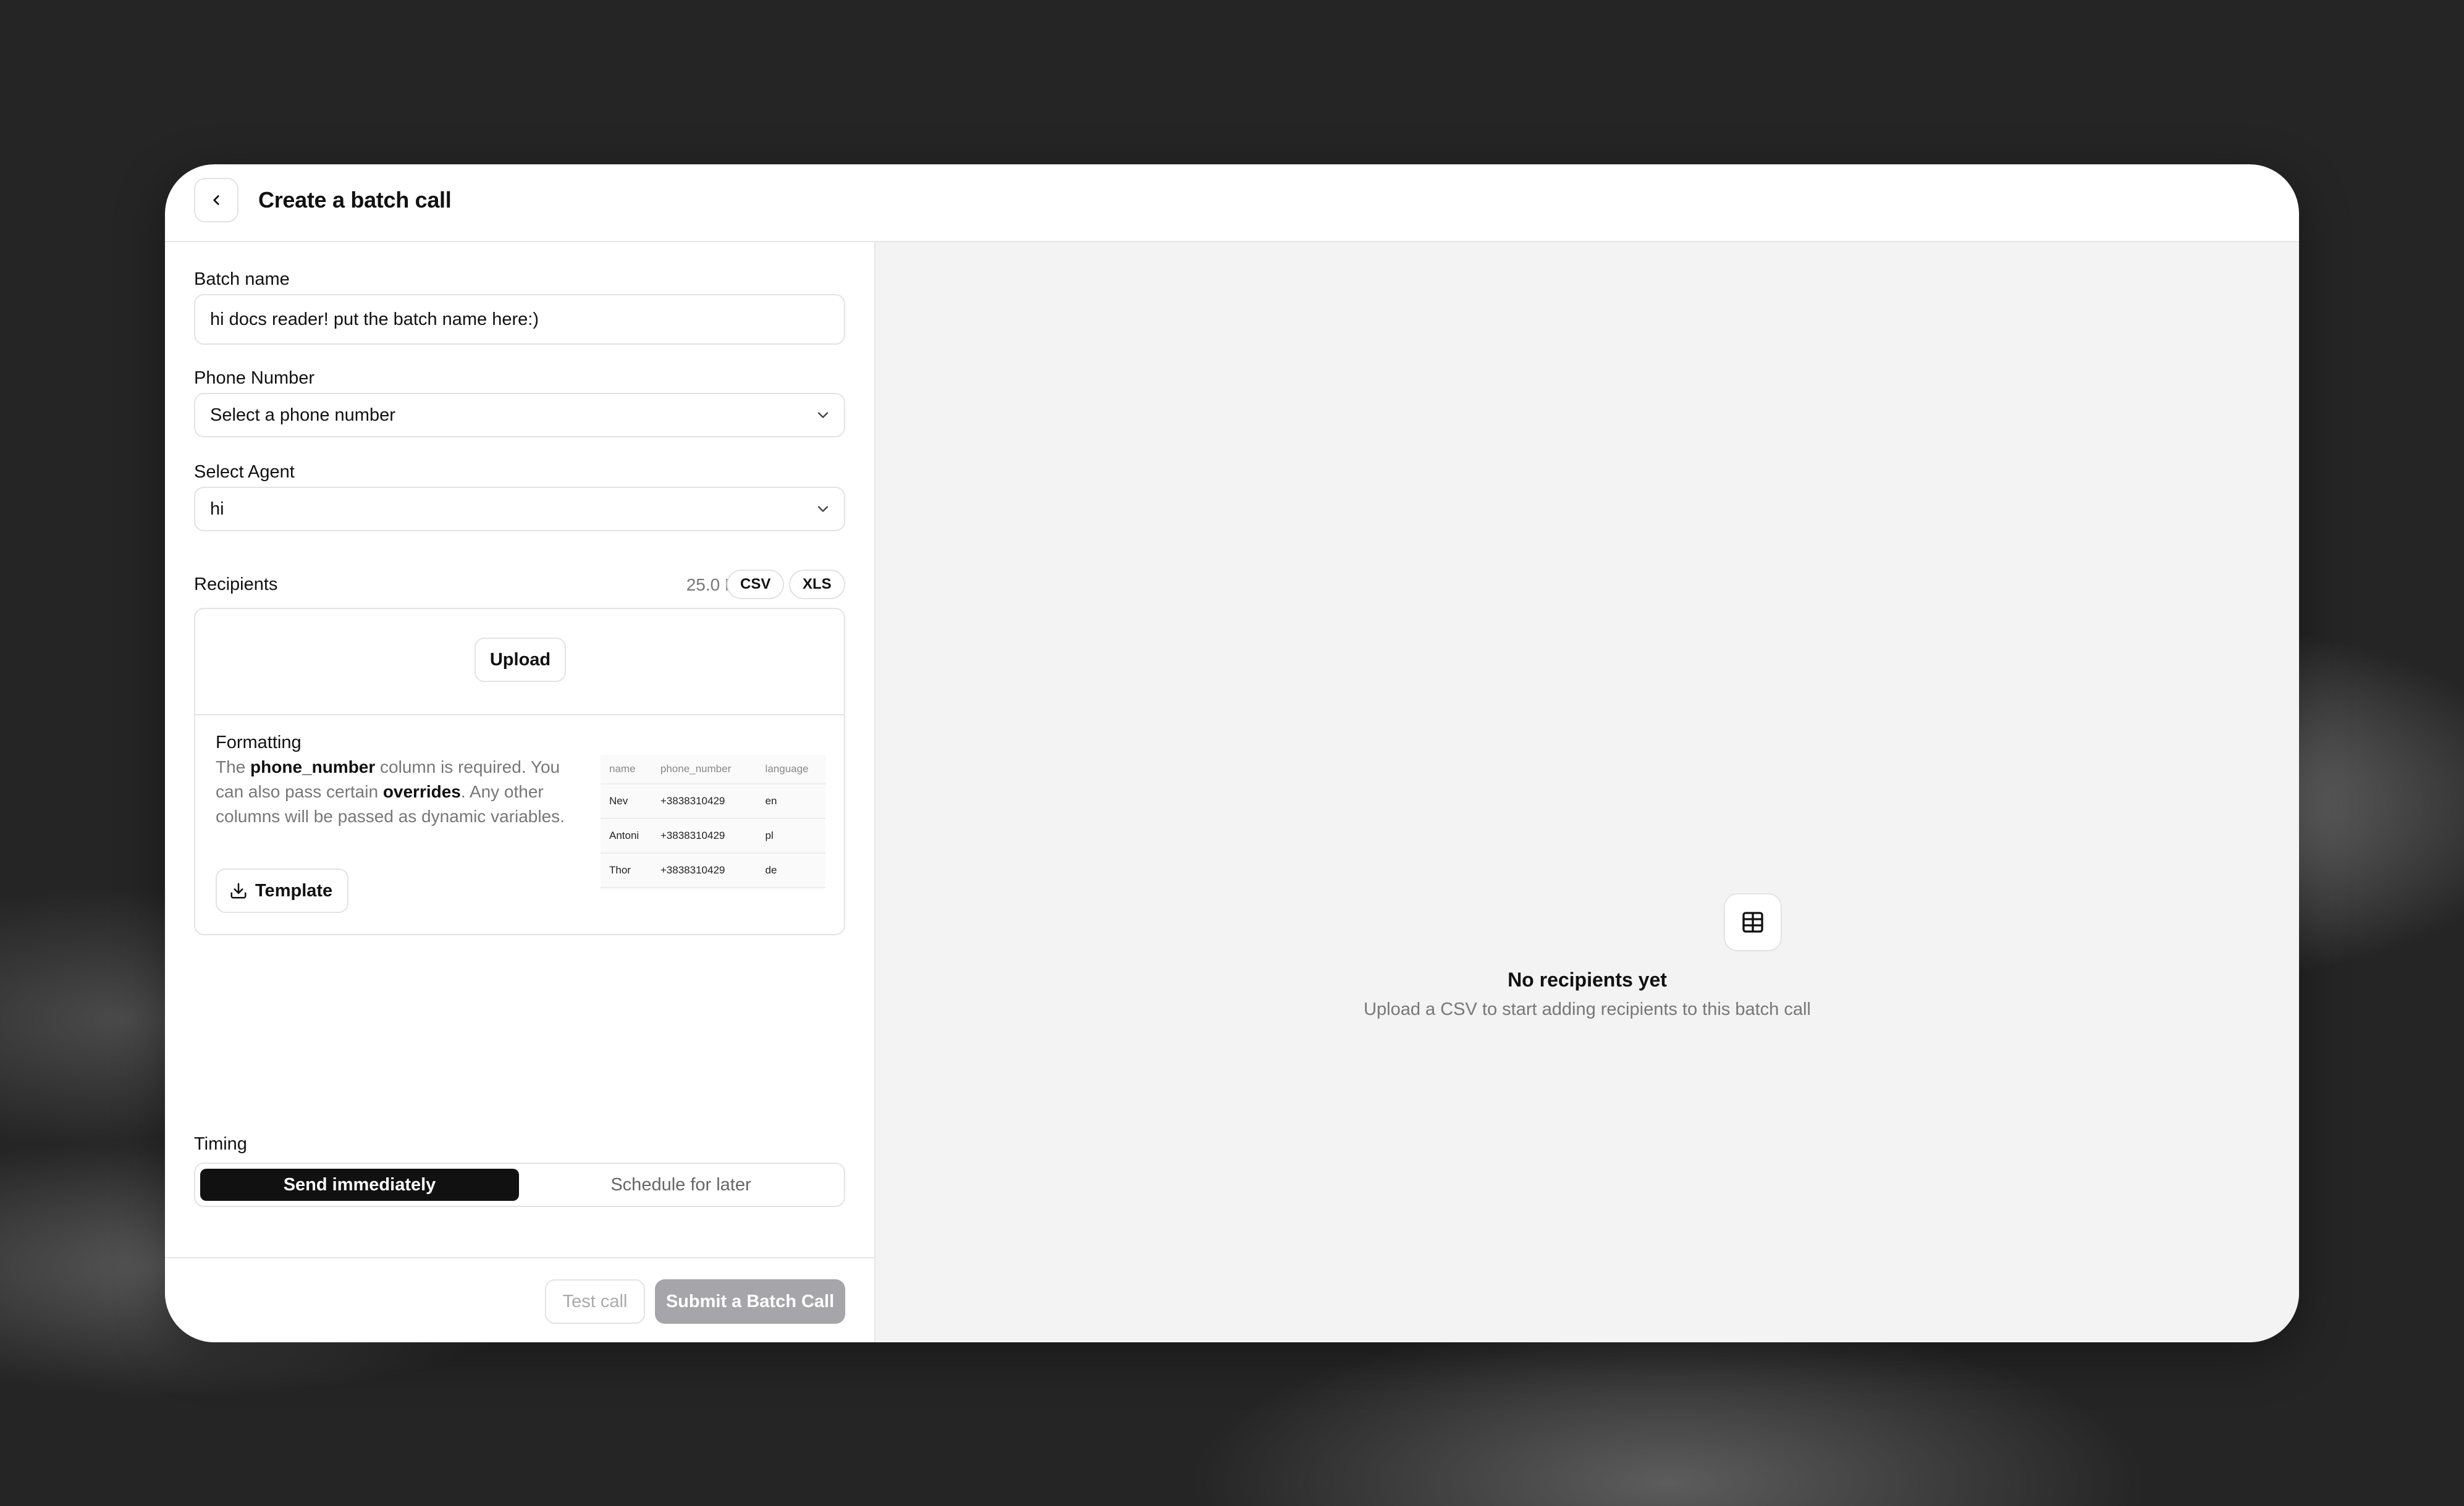  What do you see at coordinates (422, 791) in the screenshot?
I see `formatting-overrides-link: overrides` at bounding box center [422, 791].